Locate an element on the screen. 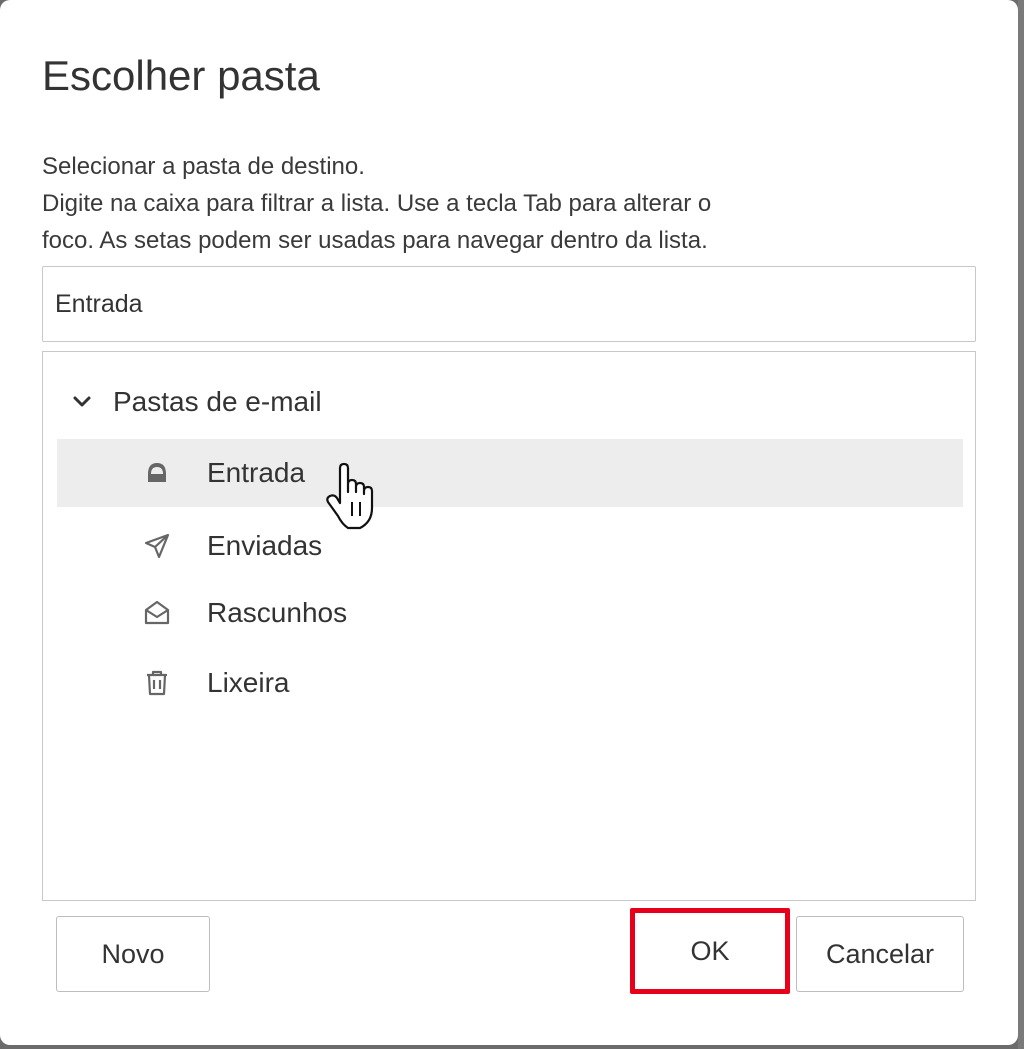 The width and height of the screenshot is (1024, 1049). background-edge is located at coordinates (1021, 524).